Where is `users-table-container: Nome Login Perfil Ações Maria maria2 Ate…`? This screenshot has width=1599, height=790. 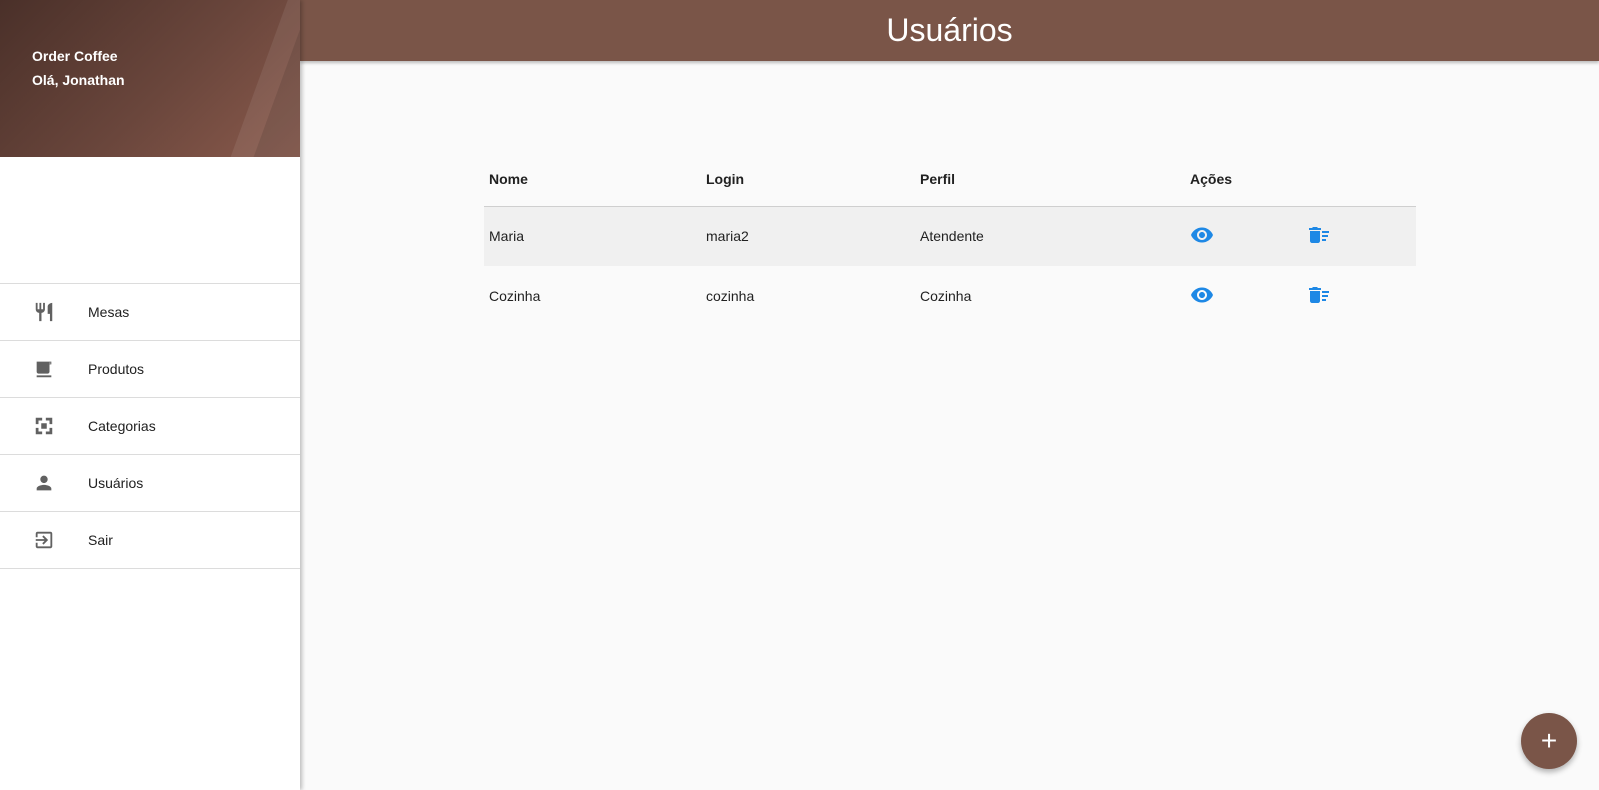
users-table-container: Nome Login Perfil Ações Maria maria2 Ate… is located at coordinates (950, 239).